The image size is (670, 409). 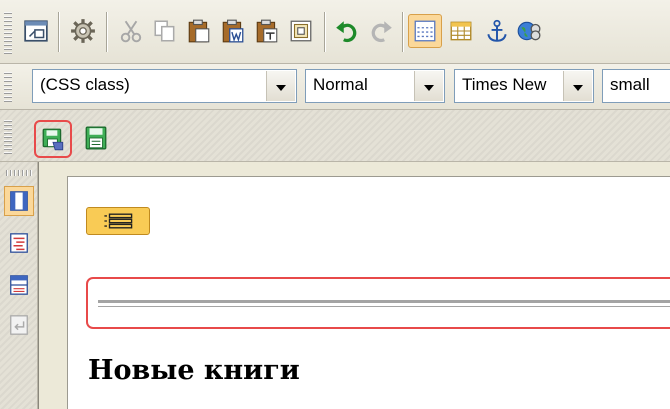 I want to click on design-view-icon, so click(x=19, y=201).